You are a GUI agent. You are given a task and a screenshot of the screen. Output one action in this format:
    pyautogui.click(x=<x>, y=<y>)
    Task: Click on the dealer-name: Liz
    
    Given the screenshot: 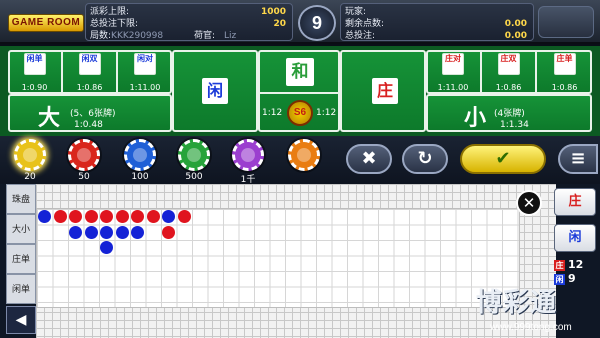 What is the action you would take?
    pyautogui.click(x=230, y=36)
    